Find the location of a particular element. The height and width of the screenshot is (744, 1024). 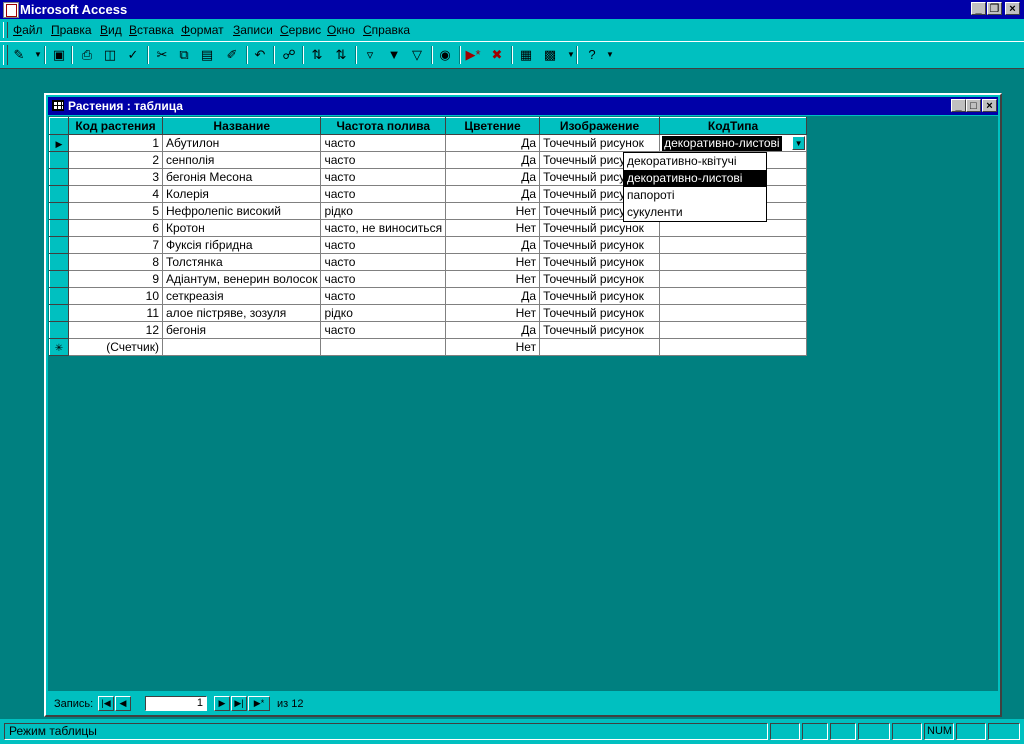

minimize-button: _ is located at coordinates (978, 8).